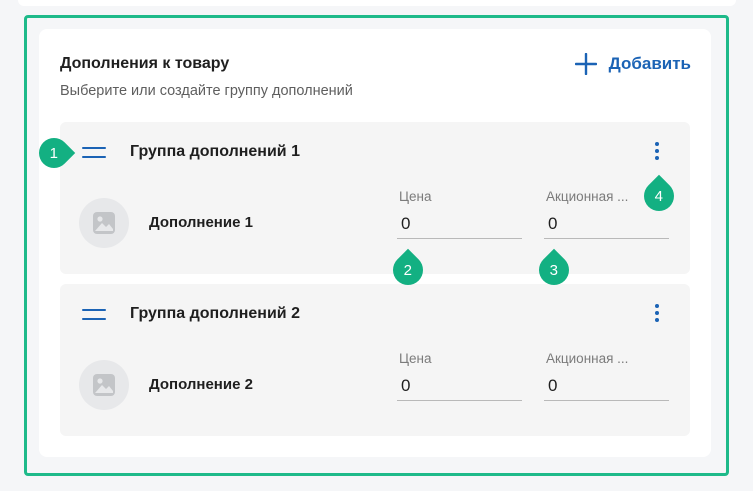  Describe the element at coordinates (201, 384) in the screenshot. I see `addon-name: Дополнение 2` at that location.